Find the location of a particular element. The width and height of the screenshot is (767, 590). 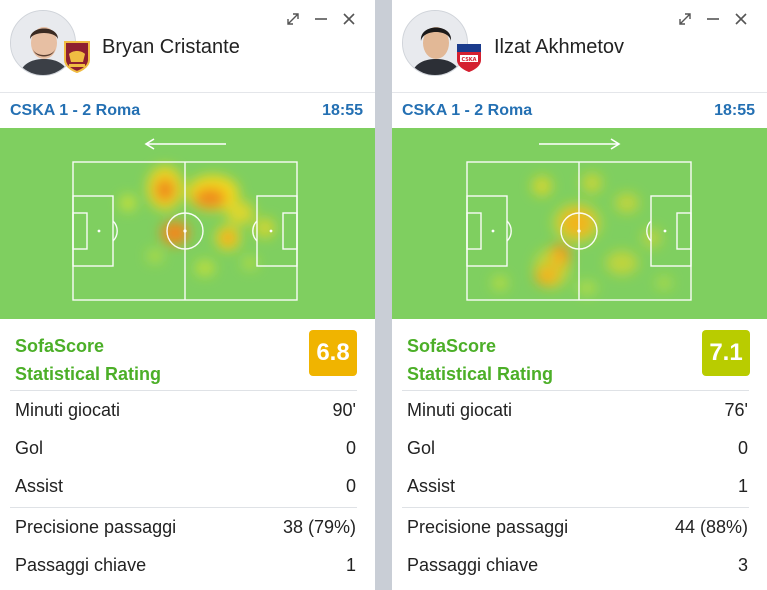

card-header: CSKA Ilzat Akhmetov is located at coordinates (579, 46).